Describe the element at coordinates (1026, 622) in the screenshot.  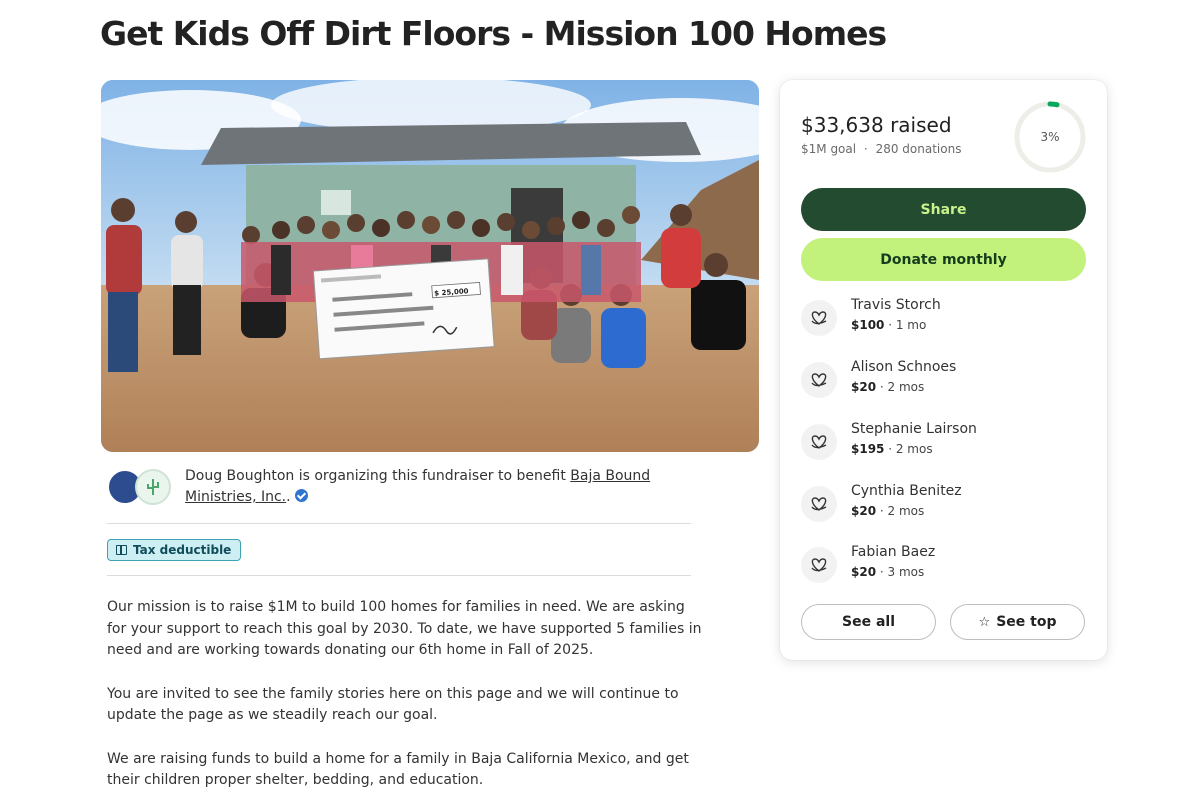
I see `see-top-label: See top` at that location.